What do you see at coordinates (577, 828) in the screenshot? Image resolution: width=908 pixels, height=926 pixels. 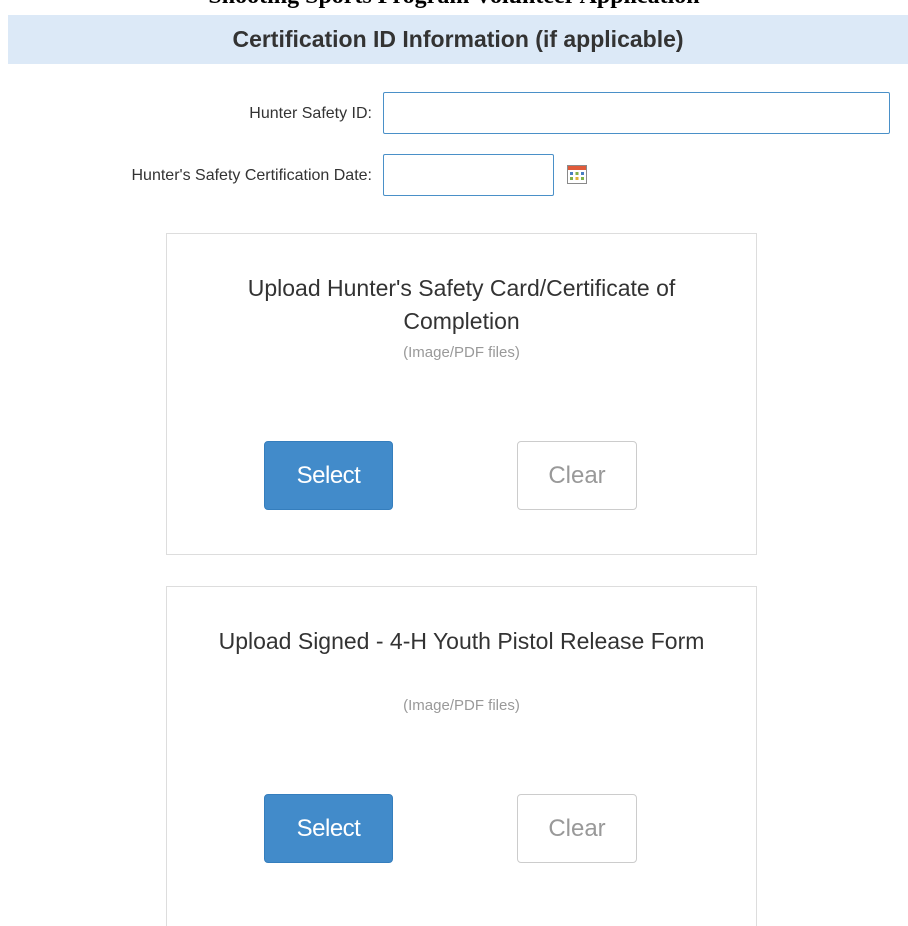 I see `clear-release-form-button: Clear` at bounding box center [577, 828].